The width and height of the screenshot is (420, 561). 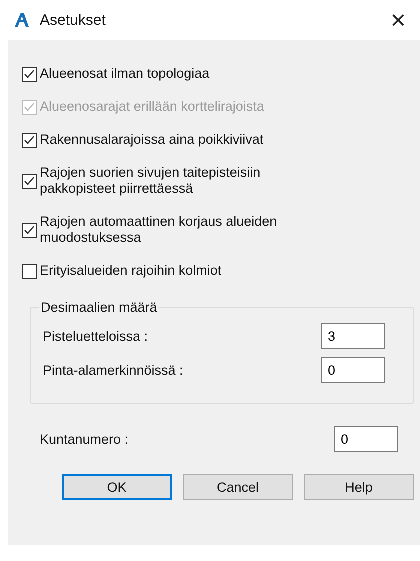 I want to click on field-label: Pisteluetteloissa :, so click(x=95, y=336).